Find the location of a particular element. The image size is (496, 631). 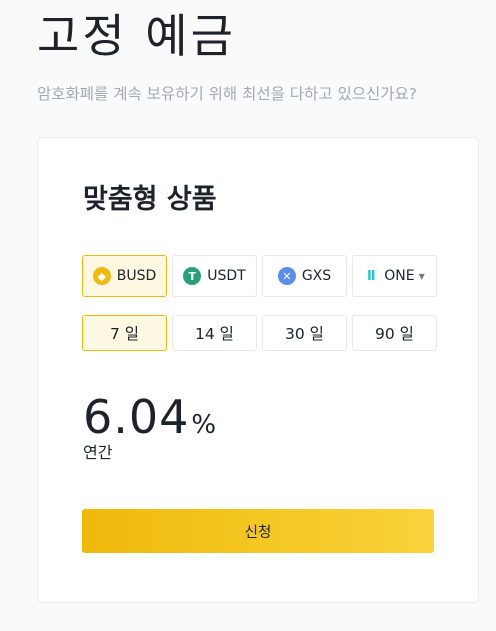

duration-option-14: 14 일 is located at coordinates (214, 333).